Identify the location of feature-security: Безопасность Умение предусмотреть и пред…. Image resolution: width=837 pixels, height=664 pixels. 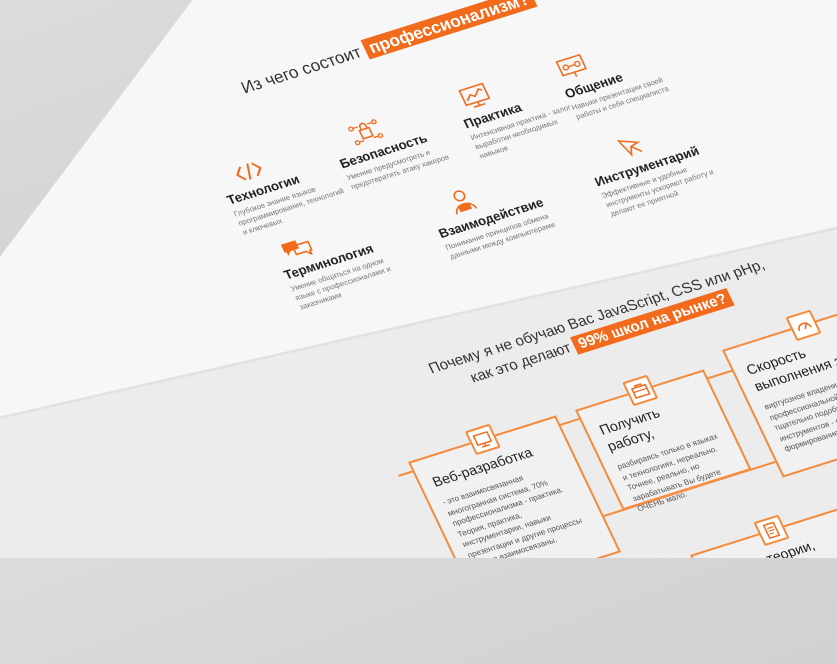
(394, 144).